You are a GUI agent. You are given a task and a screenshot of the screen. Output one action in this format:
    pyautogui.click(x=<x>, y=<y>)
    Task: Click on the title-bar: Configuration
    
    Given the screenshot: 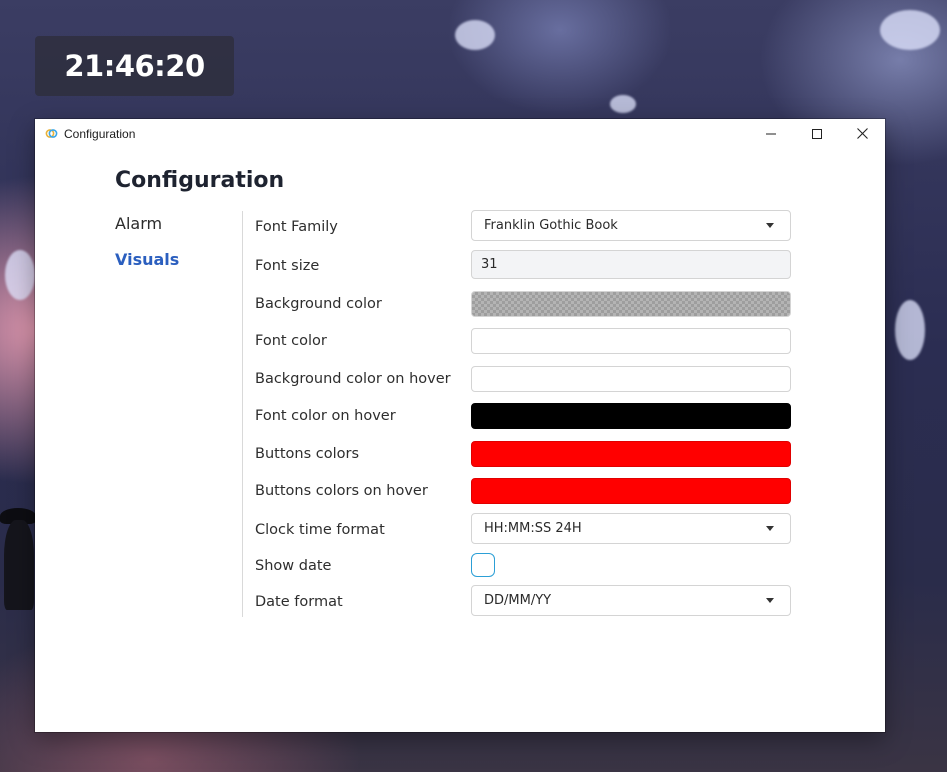 What is the action you would take?
    pyautogui.click(x=460, y=133)
    